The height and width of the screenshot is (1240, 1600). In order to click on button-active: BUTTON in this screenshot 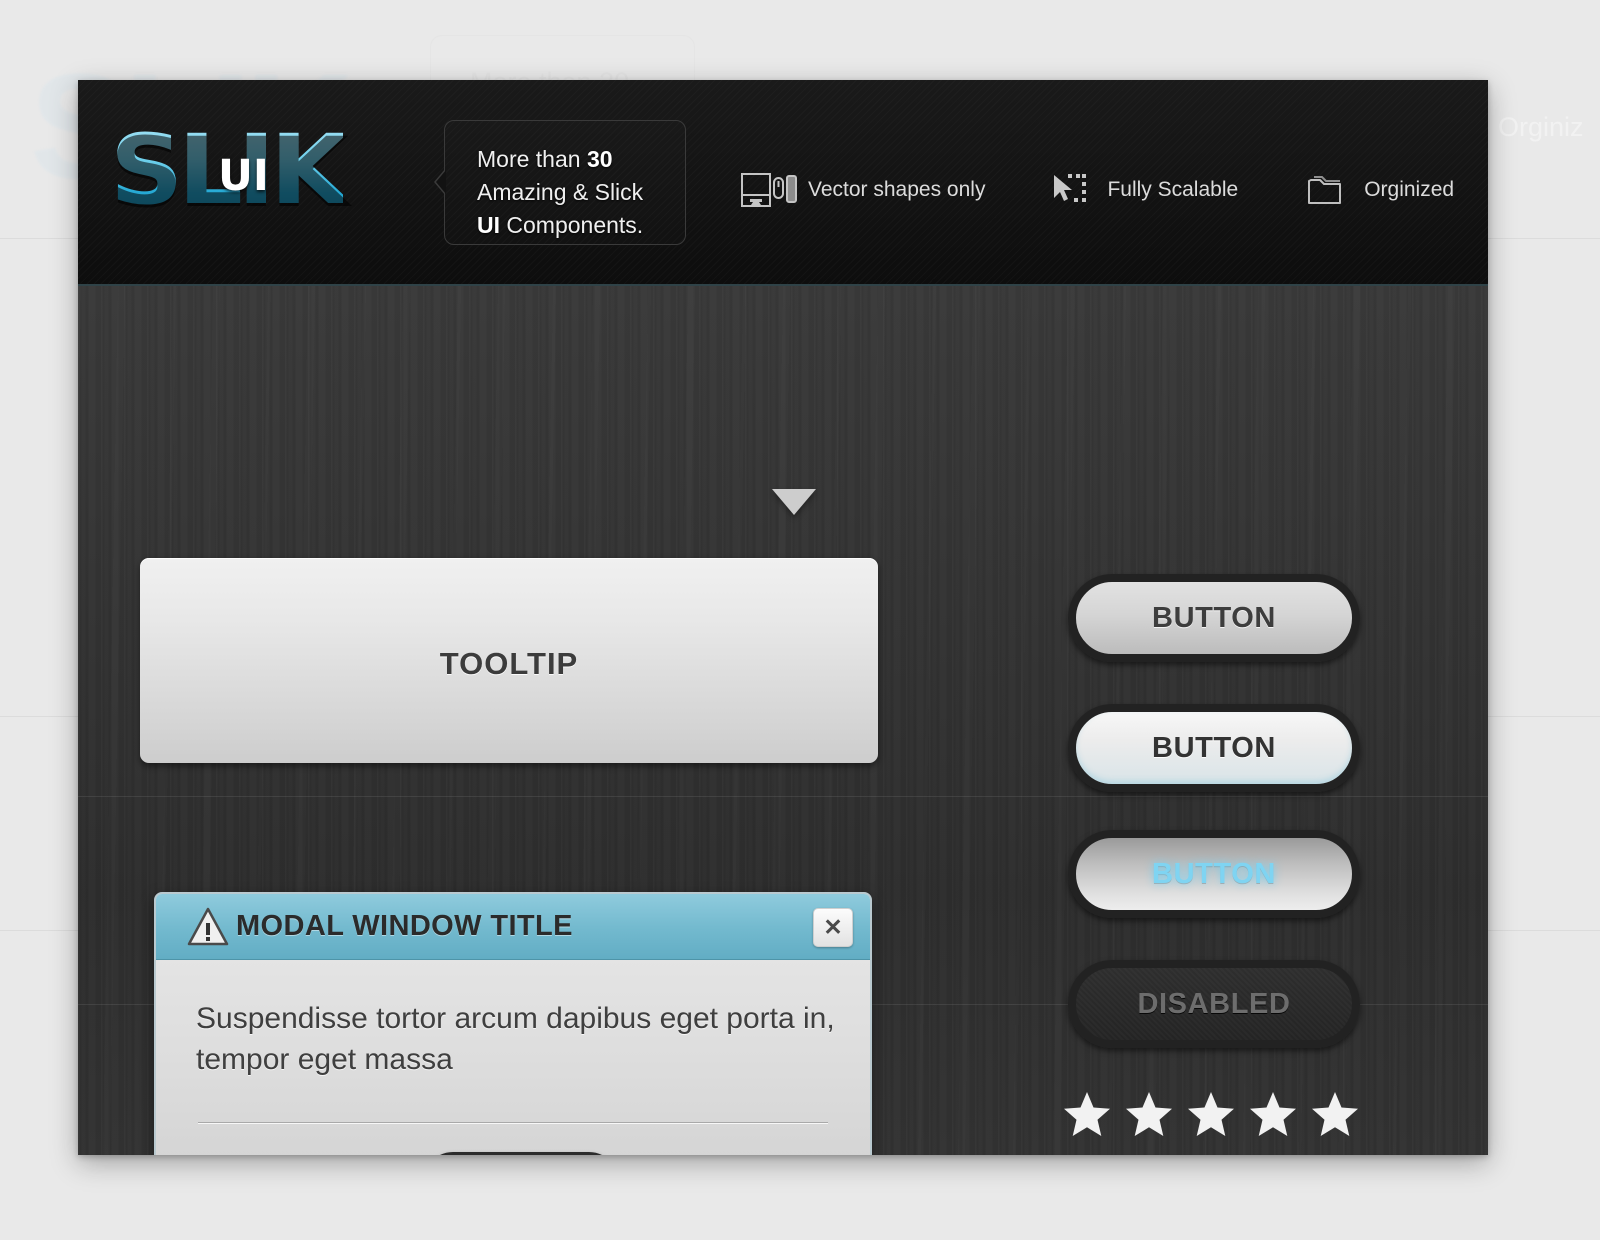, I will do `click(1214, 874)`.